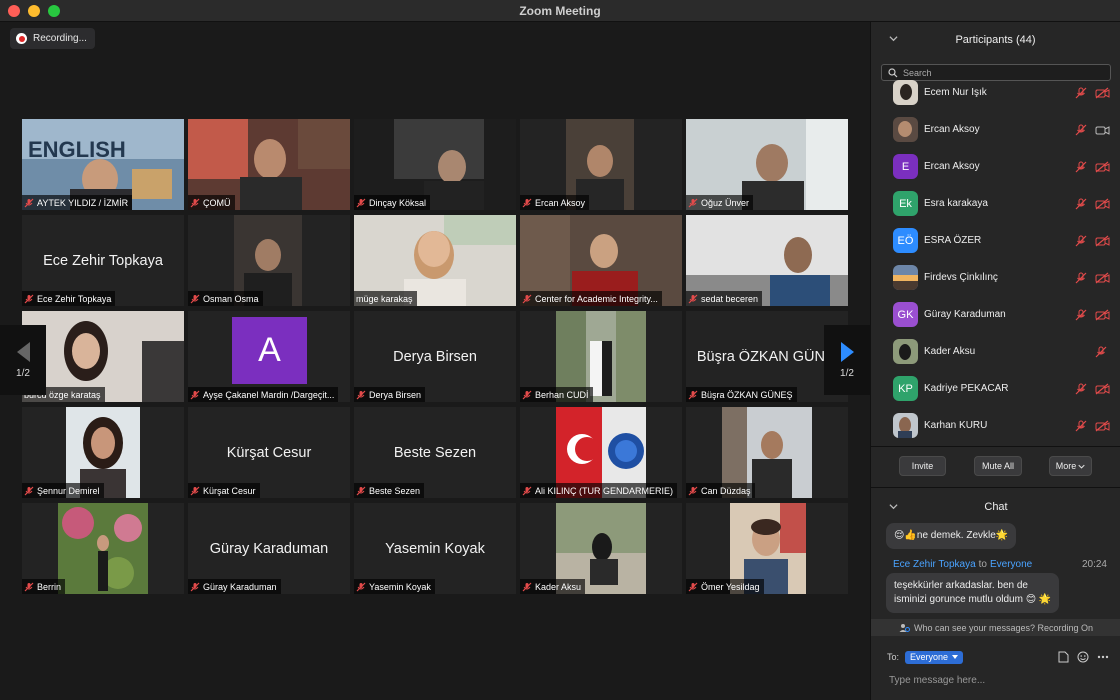  Describe the element at coordinates (1070, 466) in the screenshot. I see `more-button: More` at that location.